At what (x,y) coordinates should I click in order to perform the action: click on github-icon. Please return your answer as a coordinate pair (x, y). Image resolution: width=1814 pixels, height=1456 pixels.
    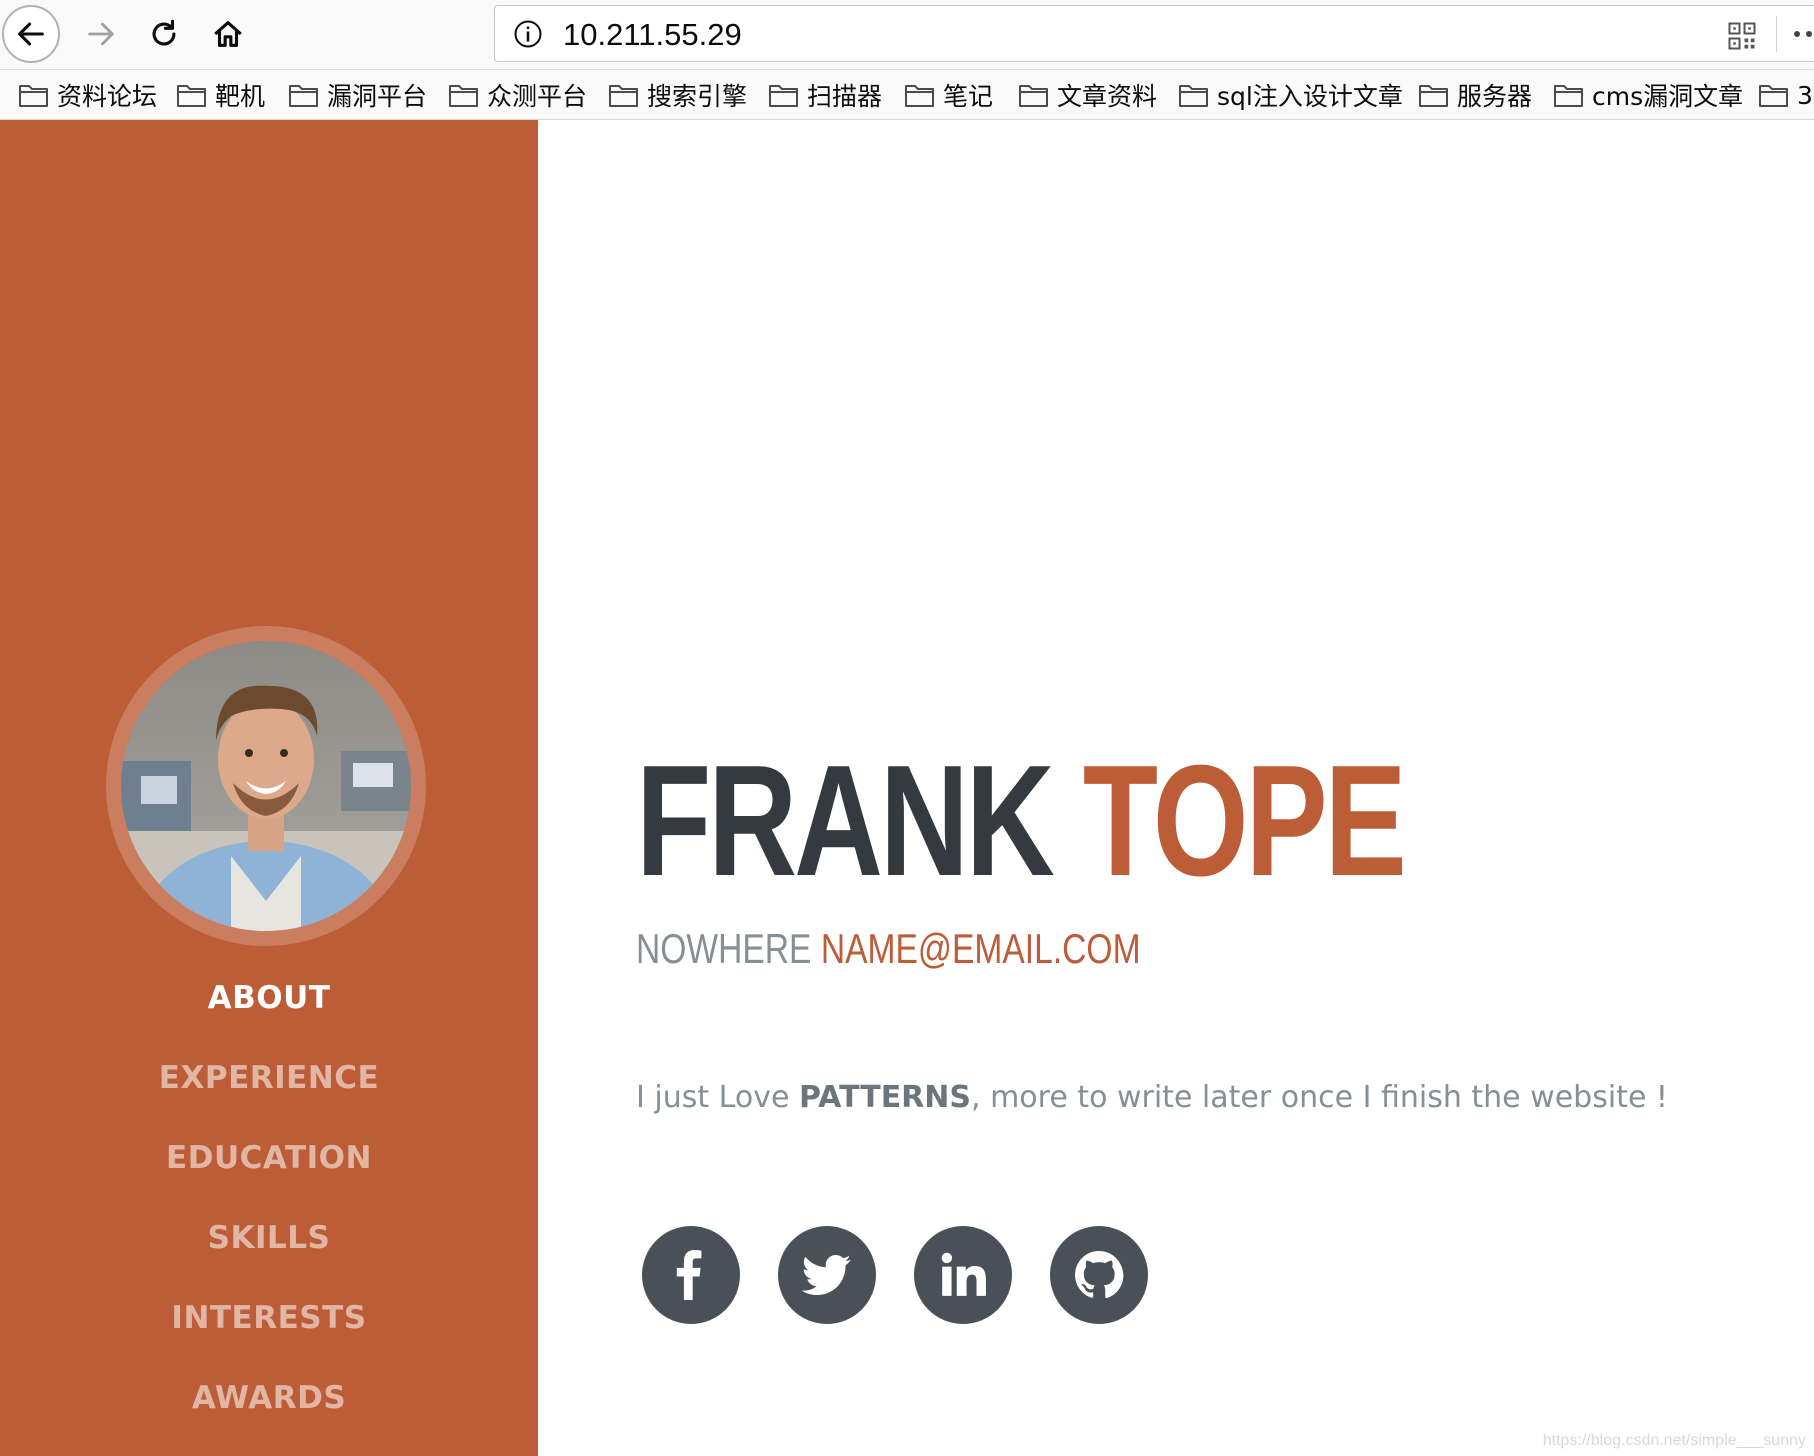
    Looking at the image, I should click on (1099, 1275).